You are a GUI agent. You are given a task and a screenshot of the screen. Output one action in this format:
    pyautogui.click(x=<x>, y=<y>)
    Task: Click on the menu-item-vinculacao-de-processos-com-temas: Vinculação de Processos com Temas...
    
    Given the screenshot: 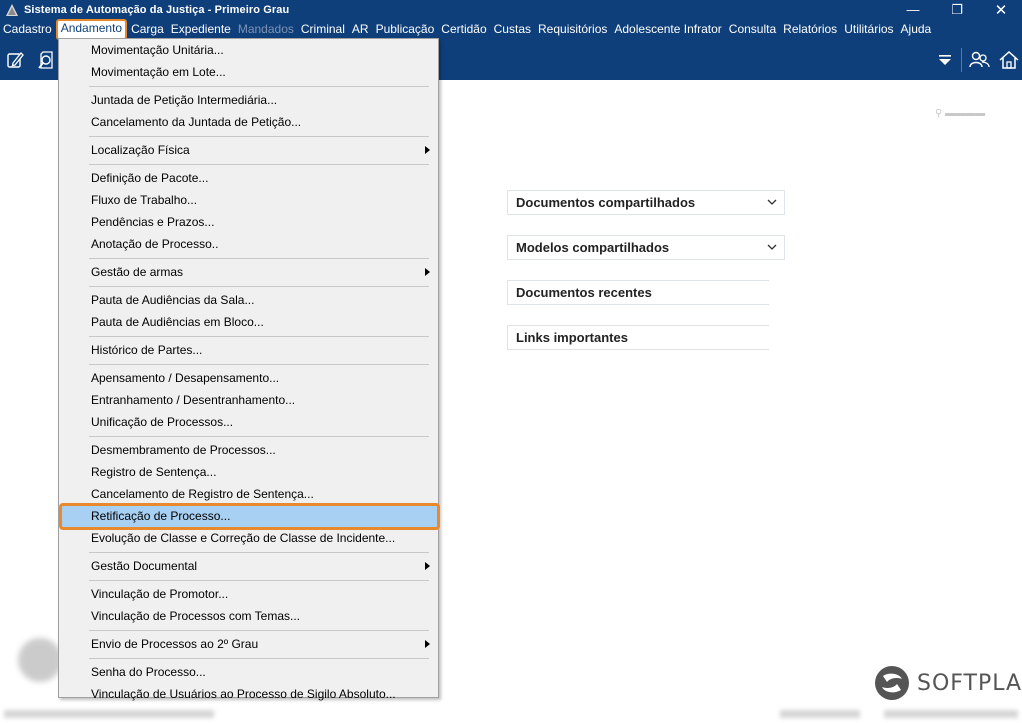 What is the action you would take?
    pyautogui.click(x=248, y=616)
    